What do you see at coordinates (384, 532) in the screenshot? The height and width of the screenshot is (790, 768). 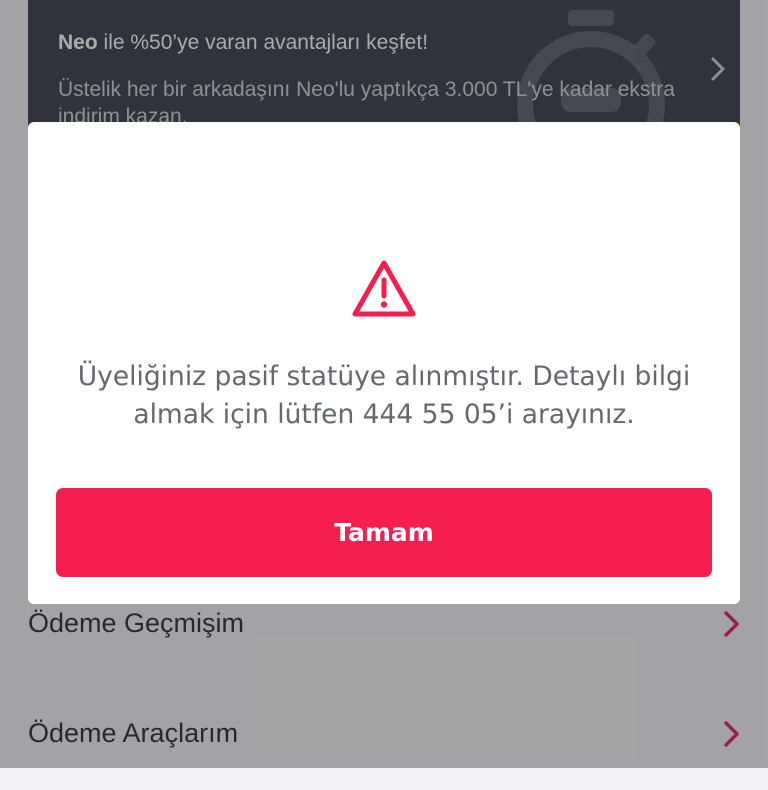 I see `ok-button: Tamam` at bounding box center [384, 532].